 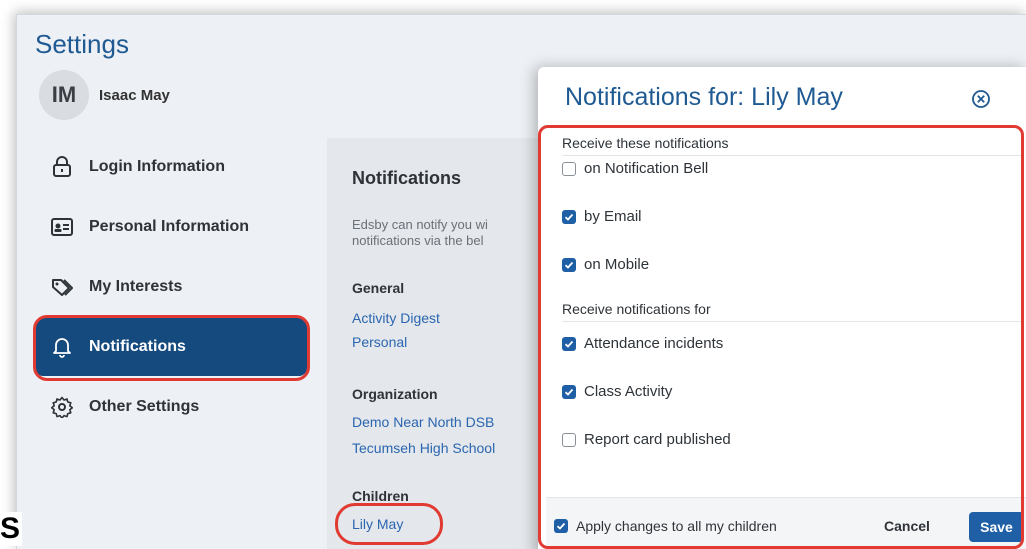 I want to click on type-report-card-published: Report card published, so click(x=646, y=439).